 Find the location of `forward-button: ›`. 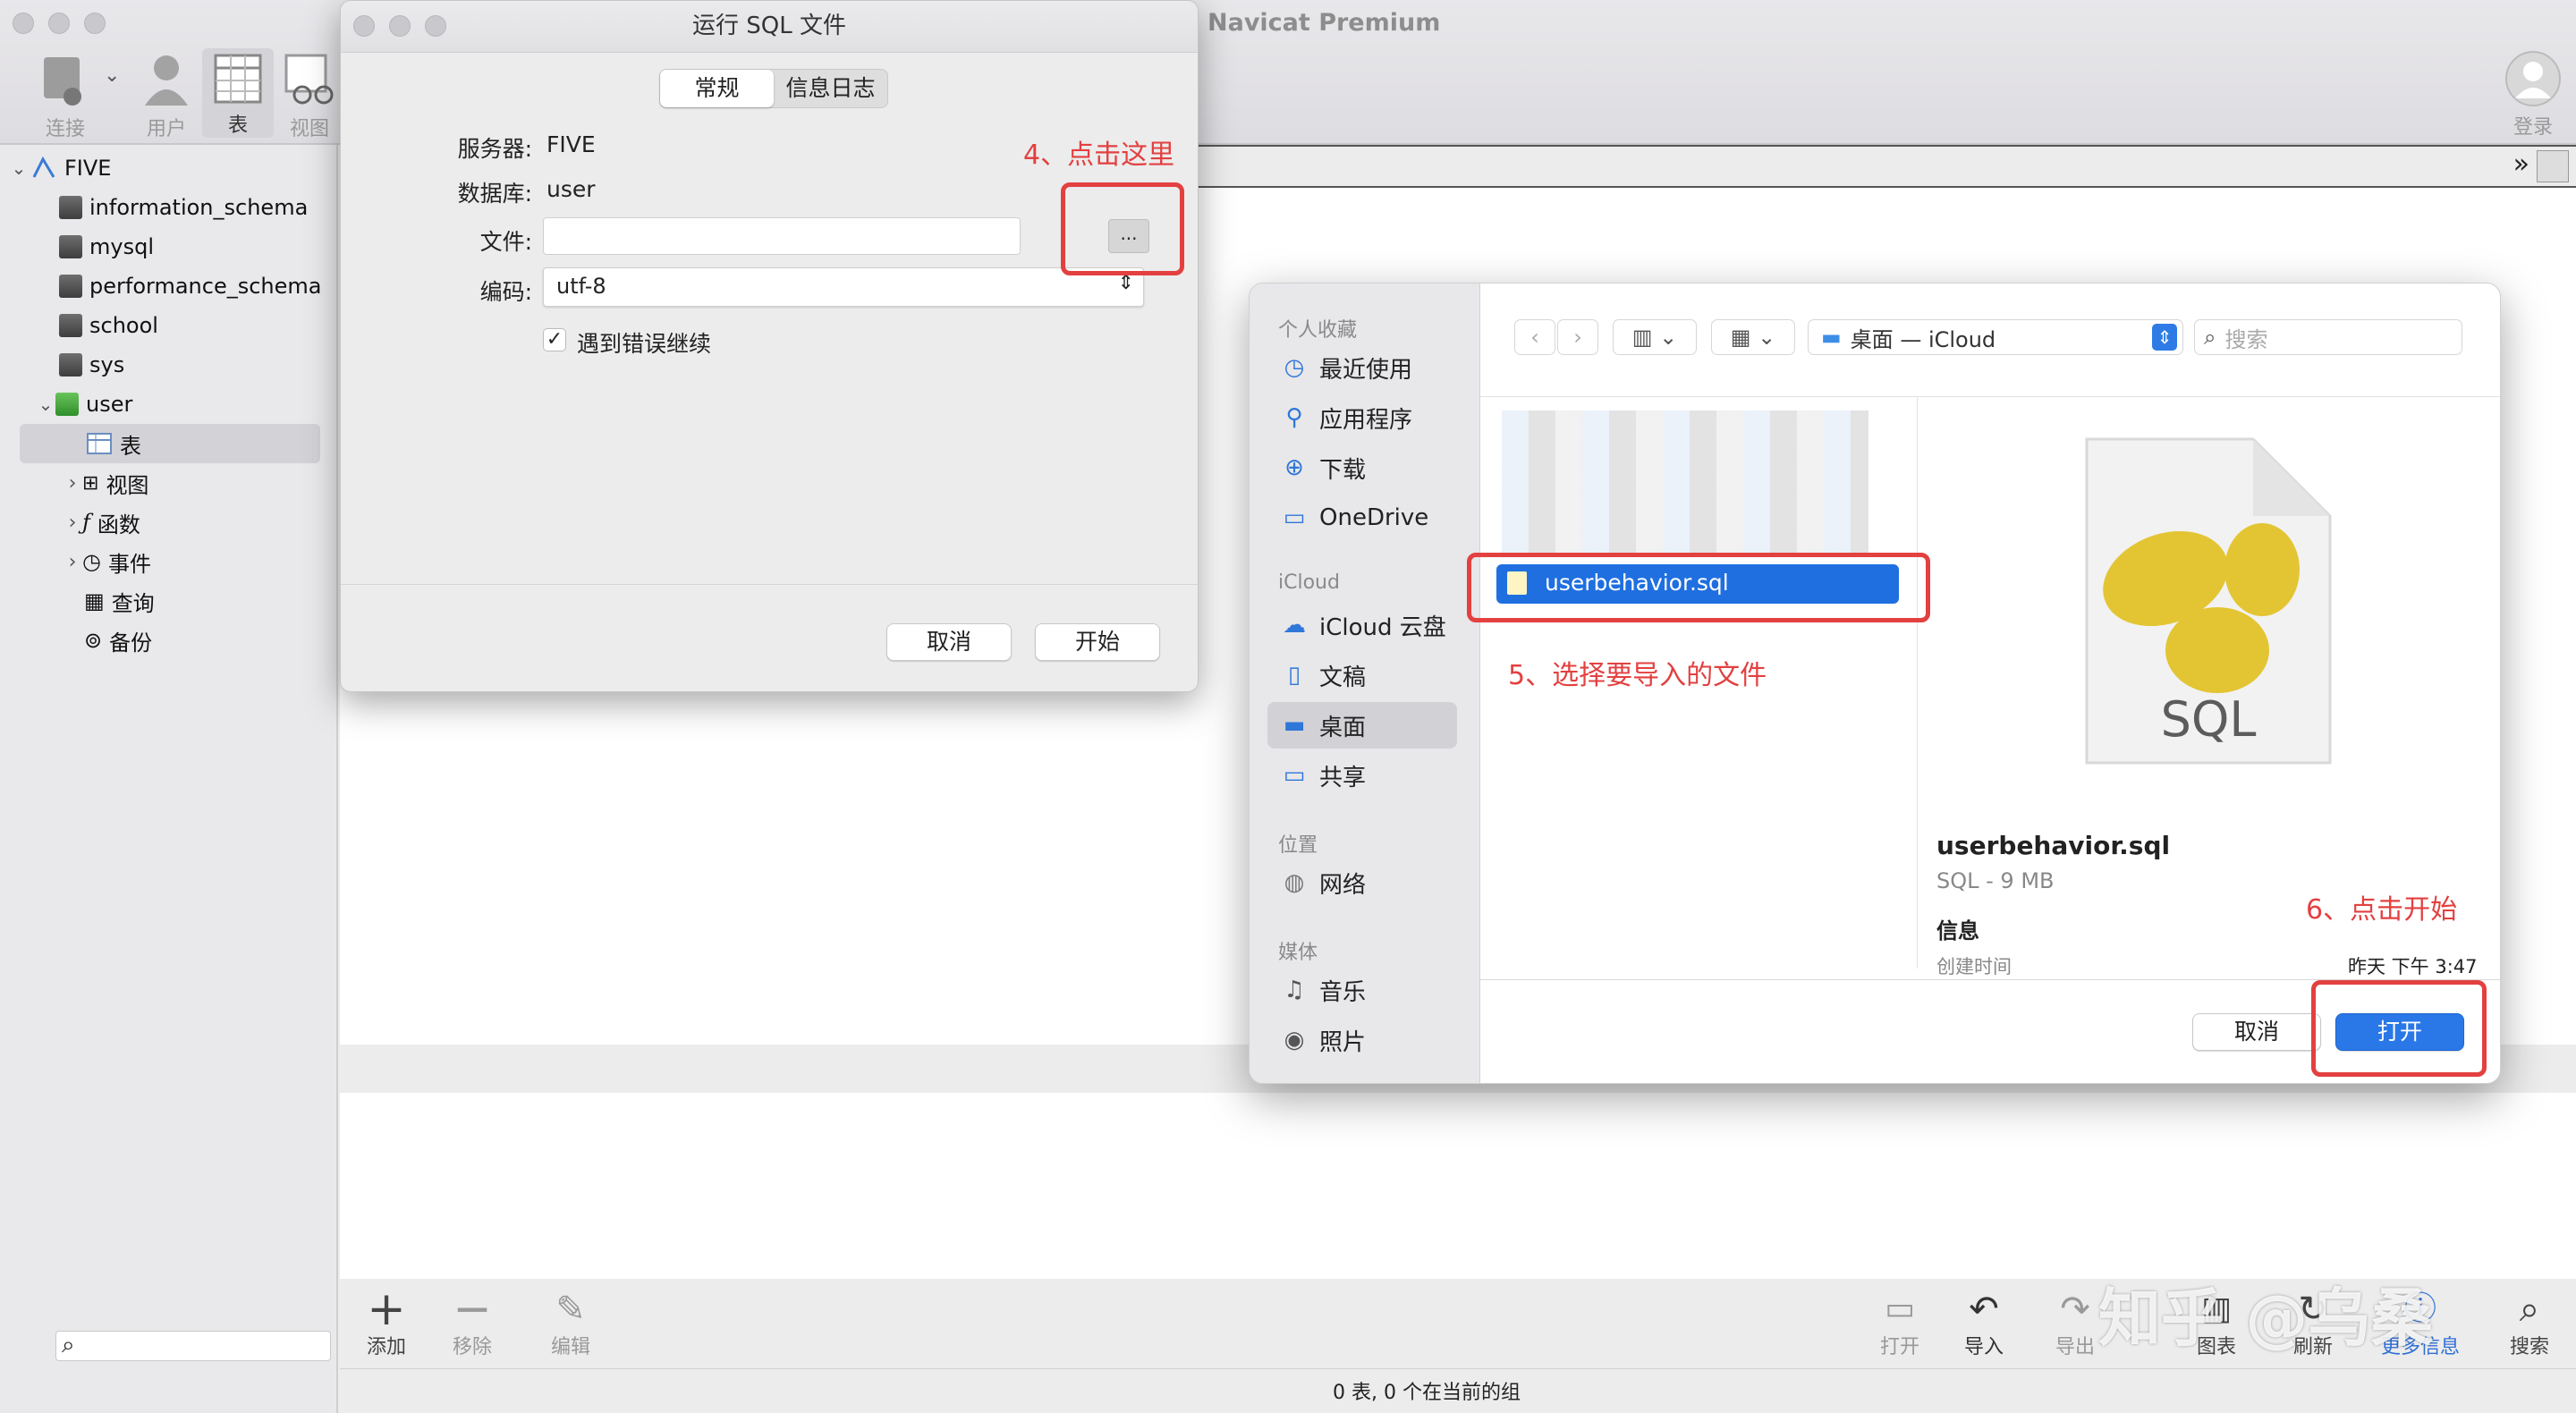

forward-button: › is located at coordinates (1577, 337).